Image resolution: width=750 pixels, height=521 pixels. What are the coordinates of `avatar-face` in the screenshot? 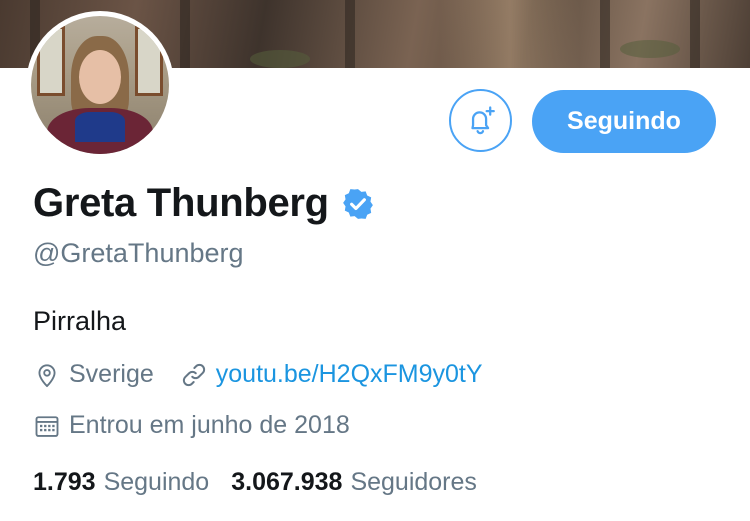 It's located at (100, 77).